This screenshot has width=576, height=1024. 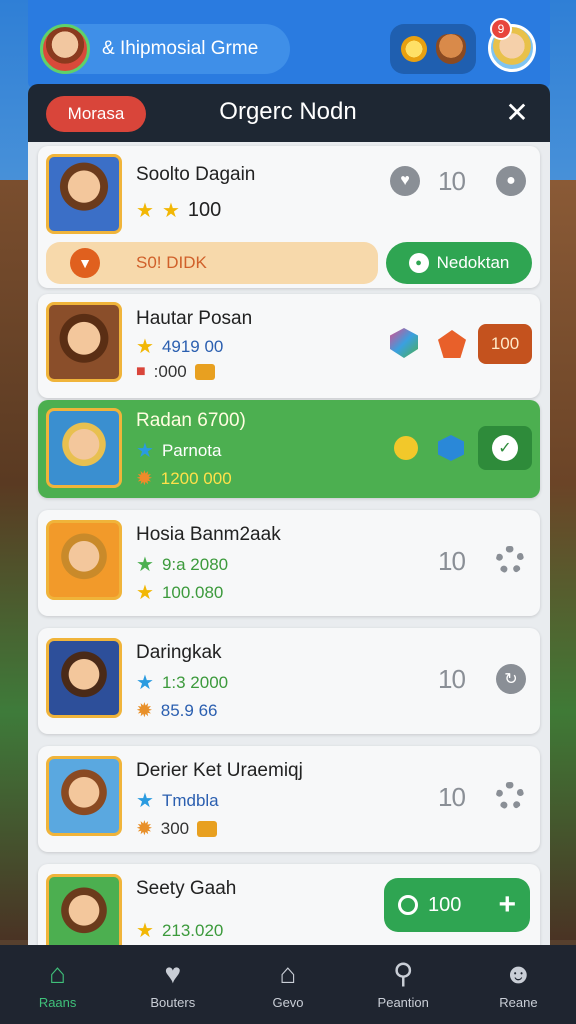 I want to click on character-stat: ■ :000, so click(x=175, y=372).